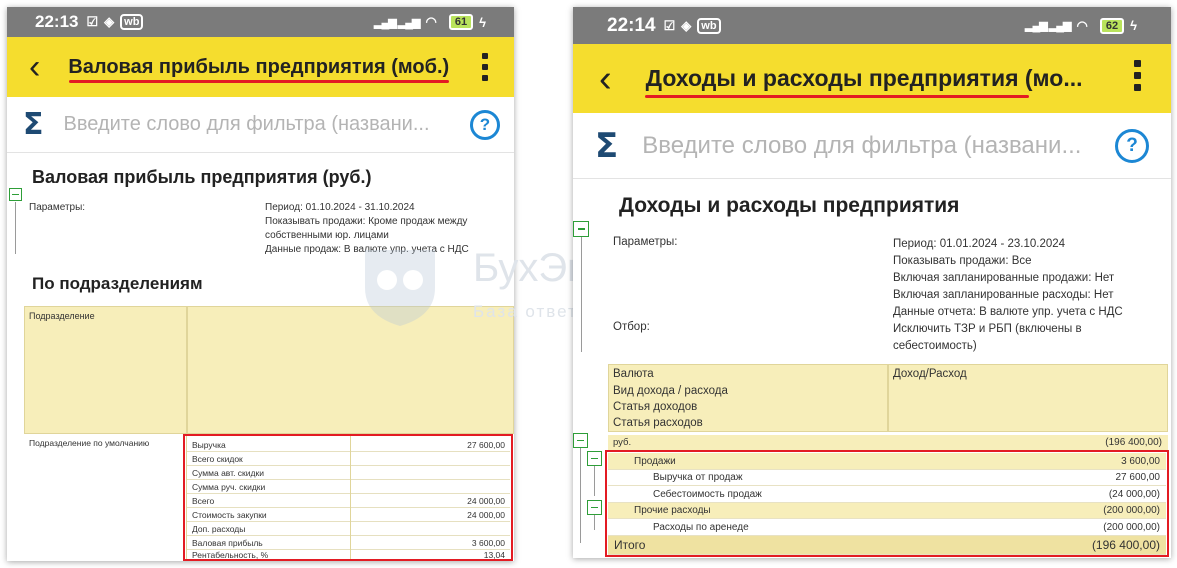  I want to click on header-label: Валюта, so click(633, 374).